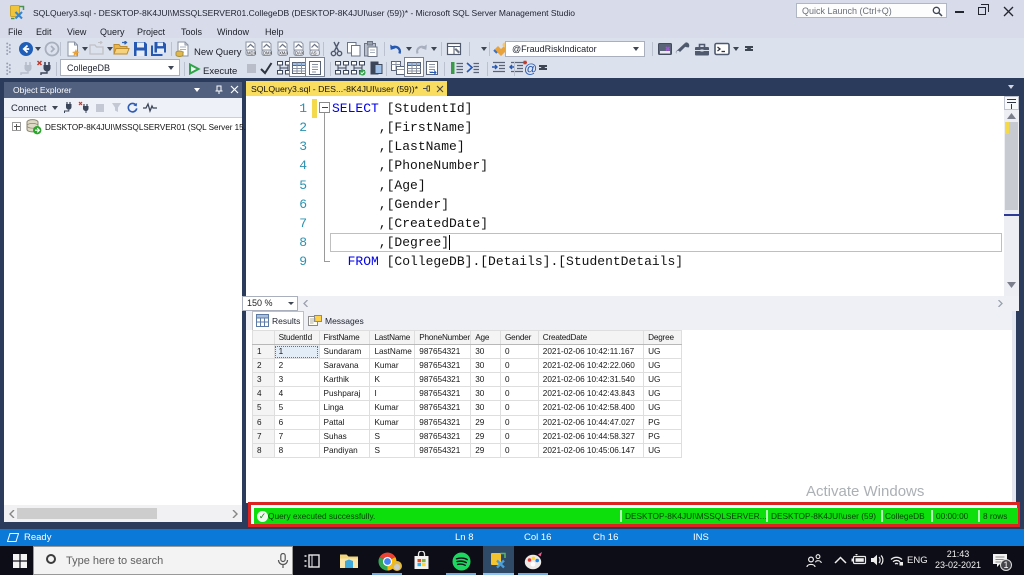  I want to click on svg-text: DAX, so click(299, 52).